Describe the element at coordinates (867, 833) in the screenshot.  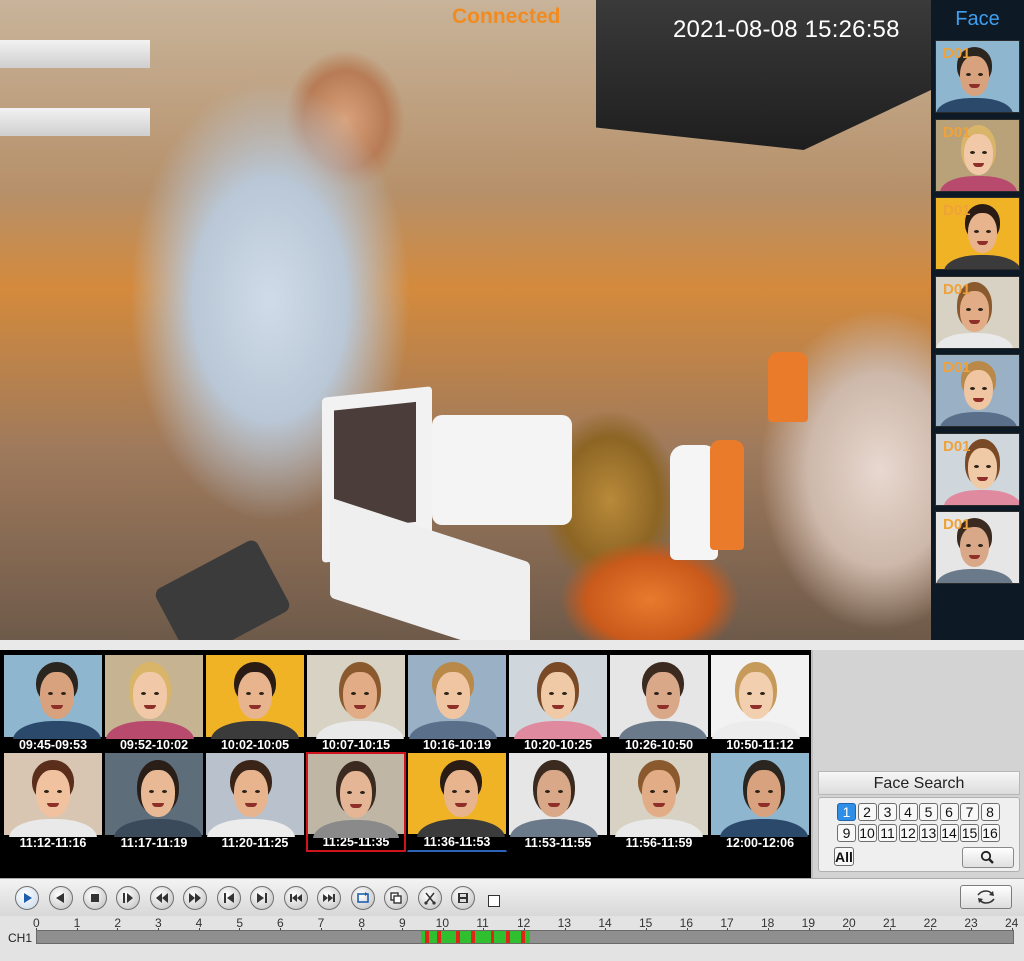
I see `channel-number-button: 10` at that location.